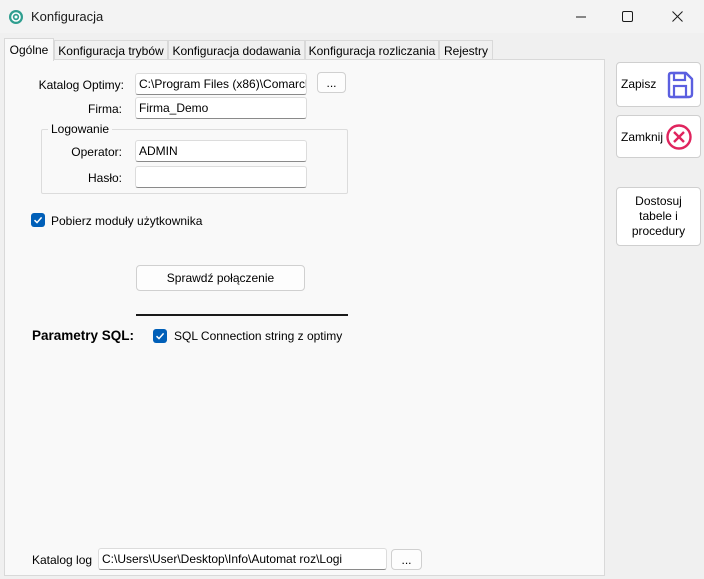 The image size is (704, 579). Describe the element at coordinates (96, 152) in the screenshot. I see `operator-label: Operator:` at that location.